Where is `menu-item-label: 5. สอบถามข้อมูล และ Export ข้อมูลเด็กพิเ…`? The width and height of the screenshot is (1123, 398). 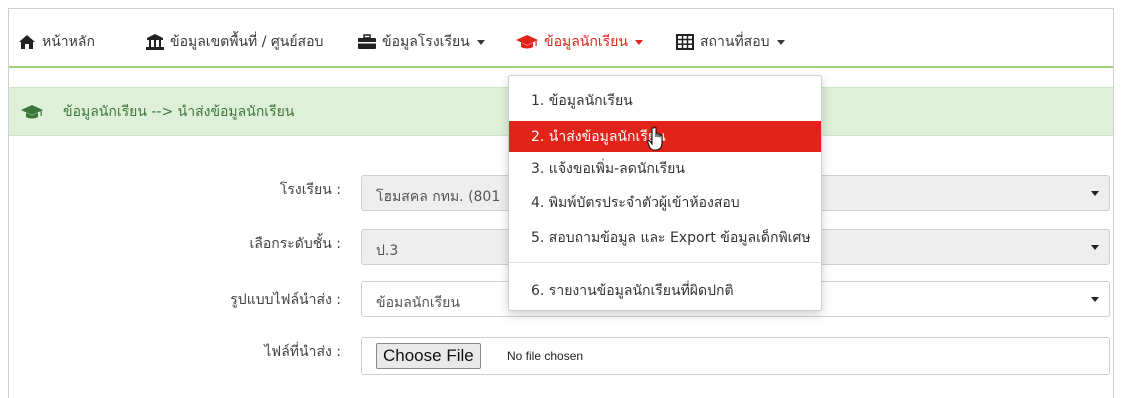 menu-item-label: 5. สอบถามข้อมูล และ Export ข้อมูลเด็กพิเ… is located at coordinates (671, 237).